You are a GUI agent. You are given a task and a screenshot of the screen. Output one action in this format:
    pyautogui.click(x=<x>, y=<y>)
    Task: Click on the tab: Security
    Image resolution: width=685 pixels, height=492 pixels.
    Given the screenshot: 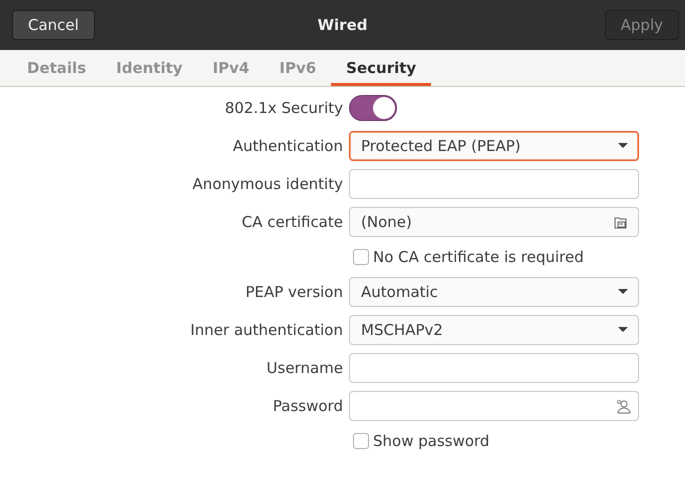 What is the action you would take?
    pyautogui.click(x=381, y=68)
    